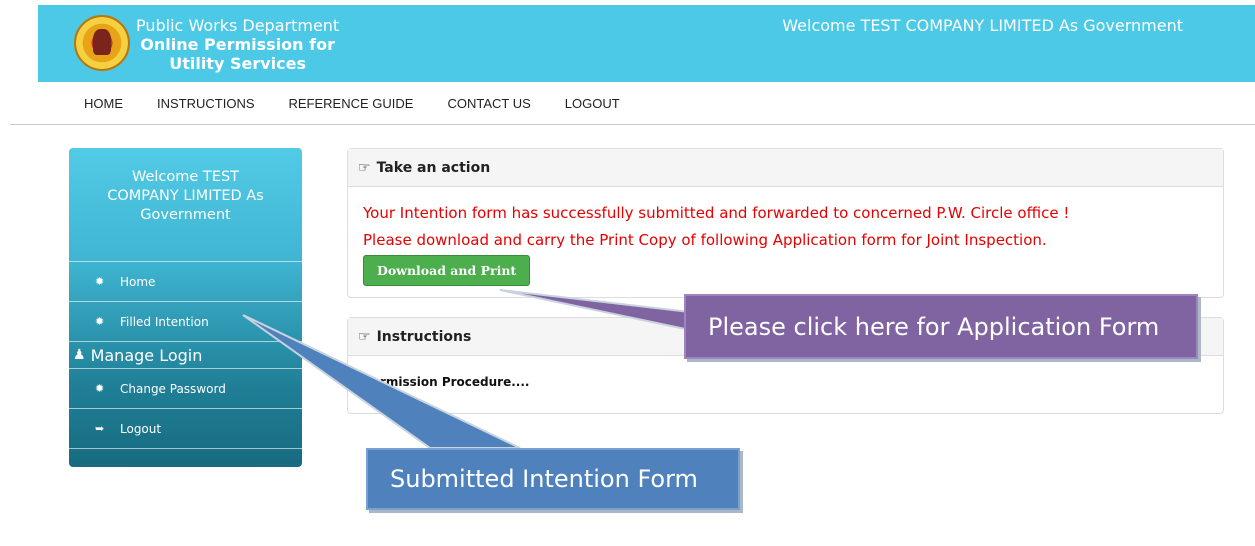 This screenshot has height=546, width=1255. I want to click on intention-callout-pointer, so click(381, 381).